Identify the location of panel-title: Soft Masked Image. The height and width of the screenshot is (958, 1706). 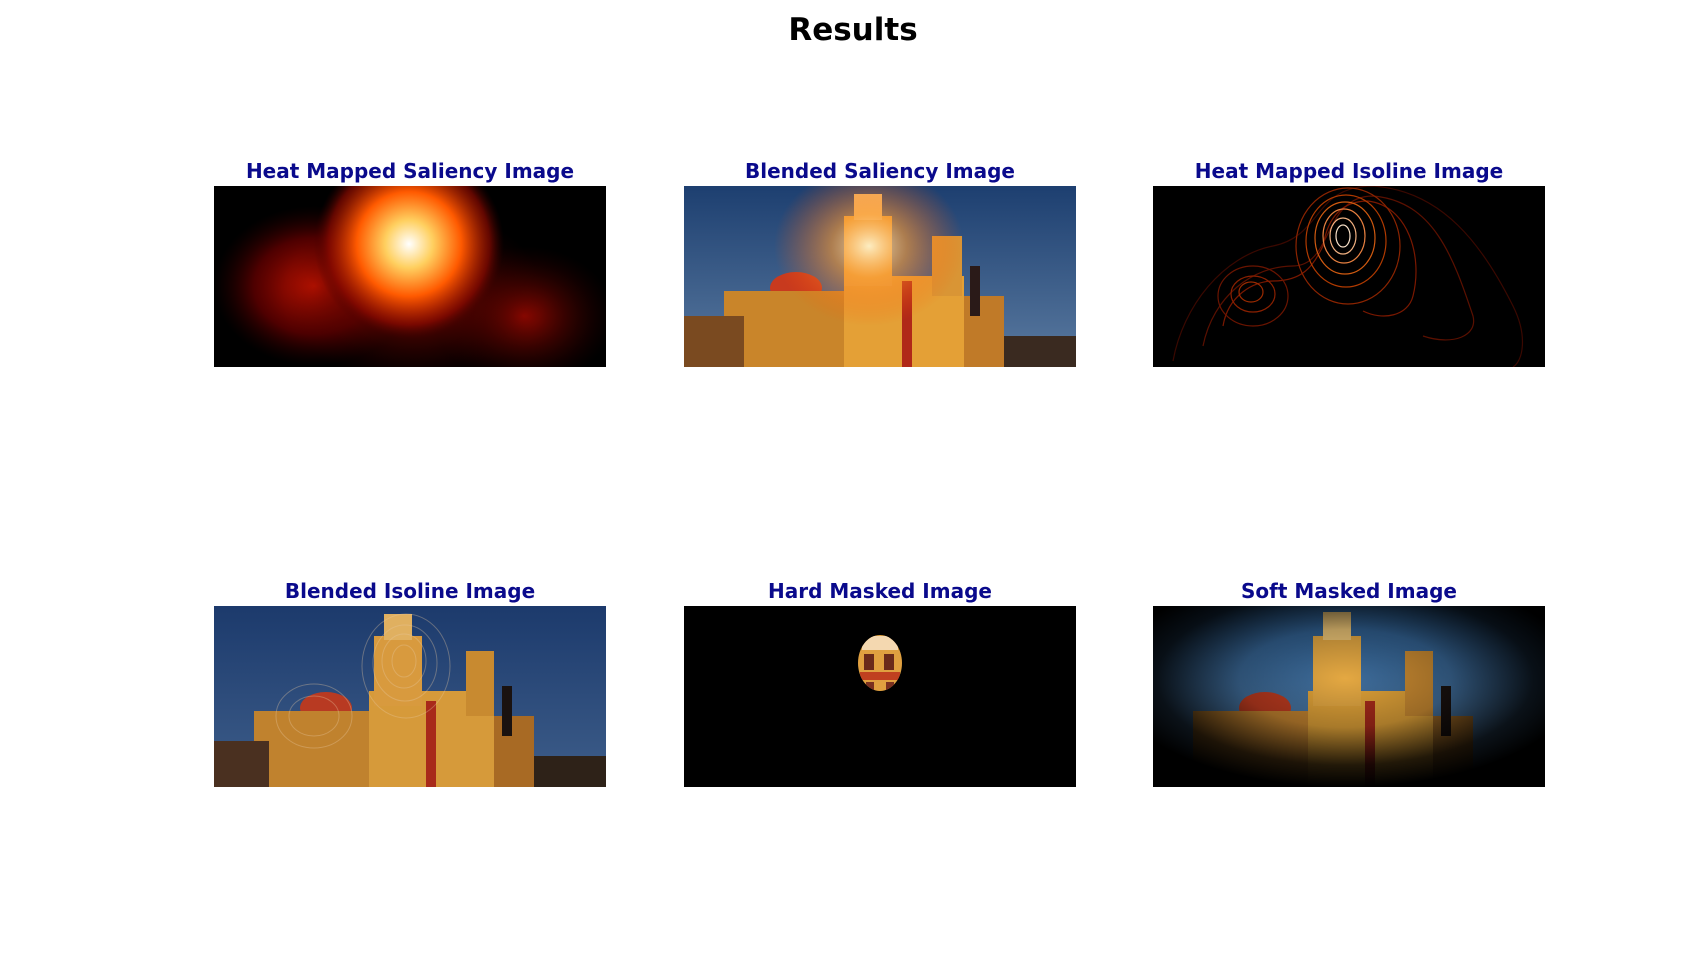
(1349, 591).